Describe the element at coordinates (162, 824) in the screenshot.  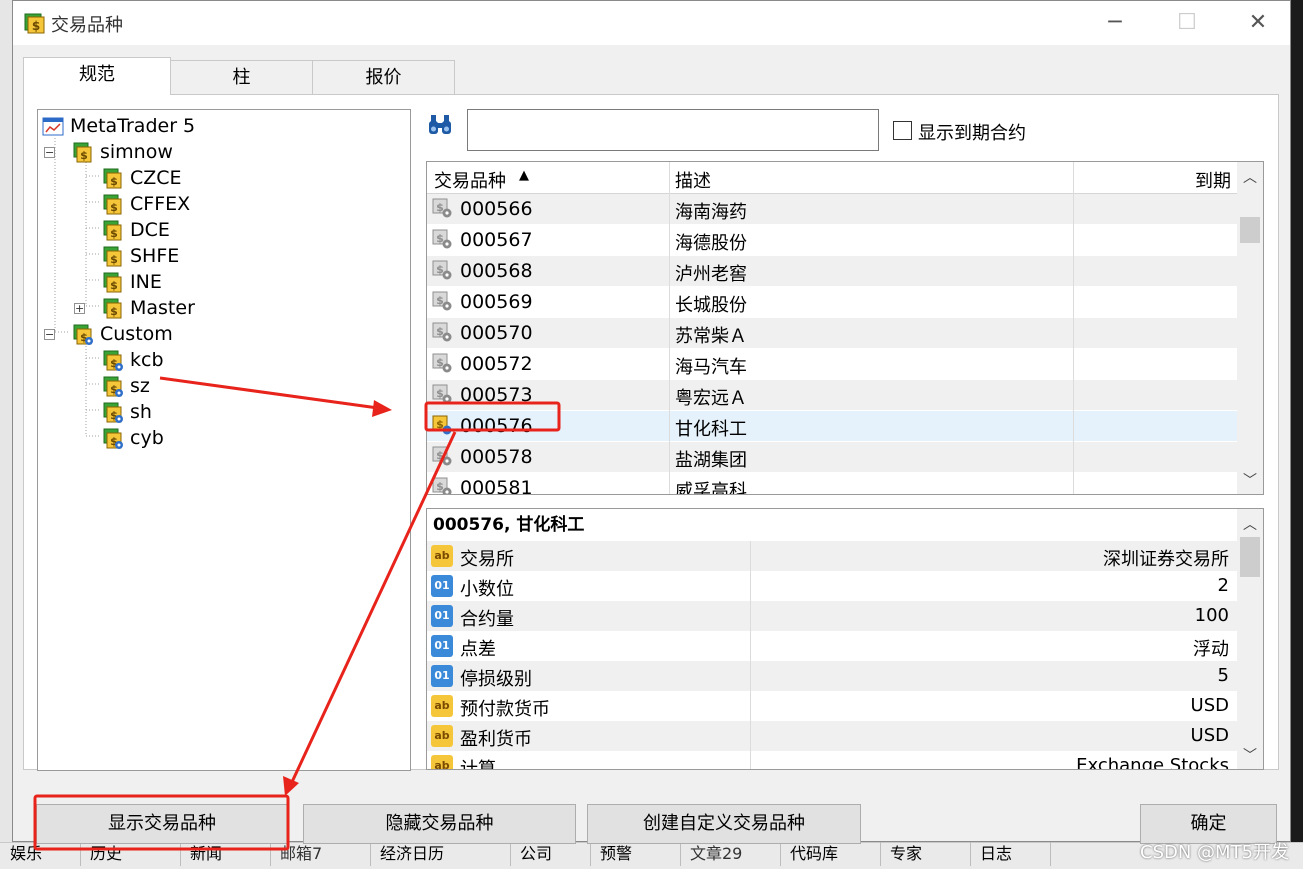
I see `show-symbol-button: 显示交易品种` at that location.